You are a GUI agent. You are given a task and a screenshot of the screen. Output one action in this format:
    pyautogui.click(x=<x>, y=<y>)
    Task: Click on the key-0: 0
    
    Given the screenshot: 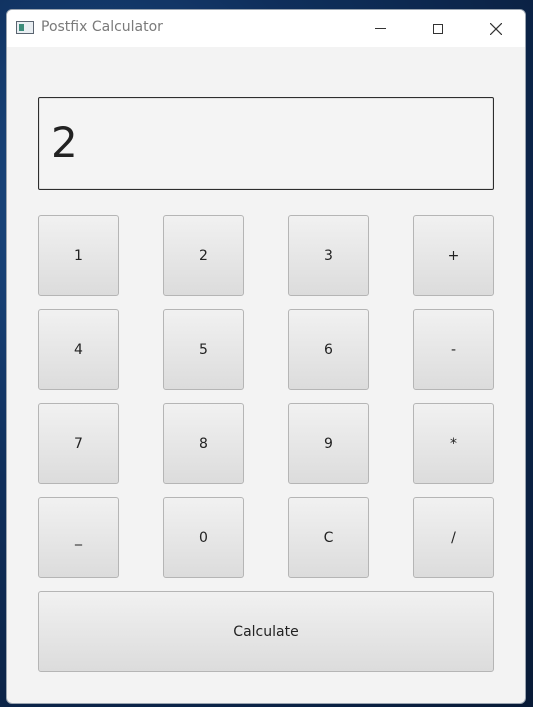 What is the action you would take?
    pyautogui.click(x=203, y=537)
    